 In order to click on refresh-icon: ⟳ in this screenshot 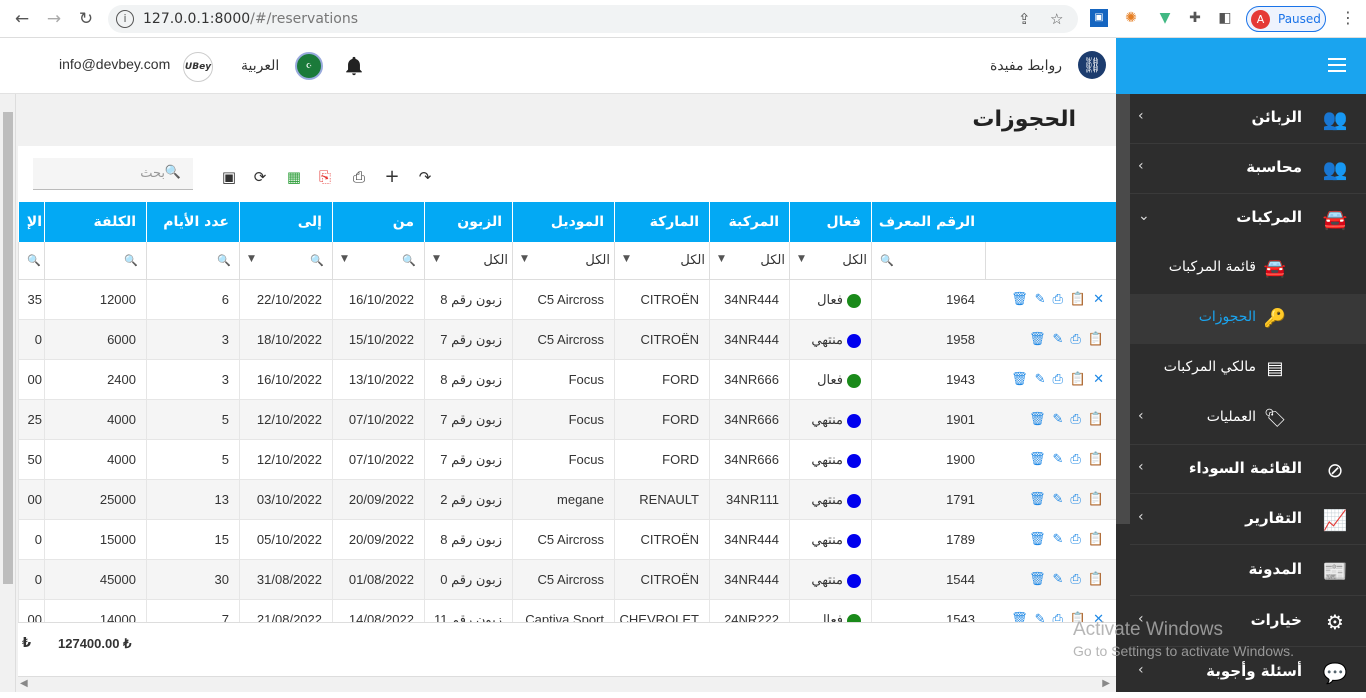, I will do `click(260, 177)`.